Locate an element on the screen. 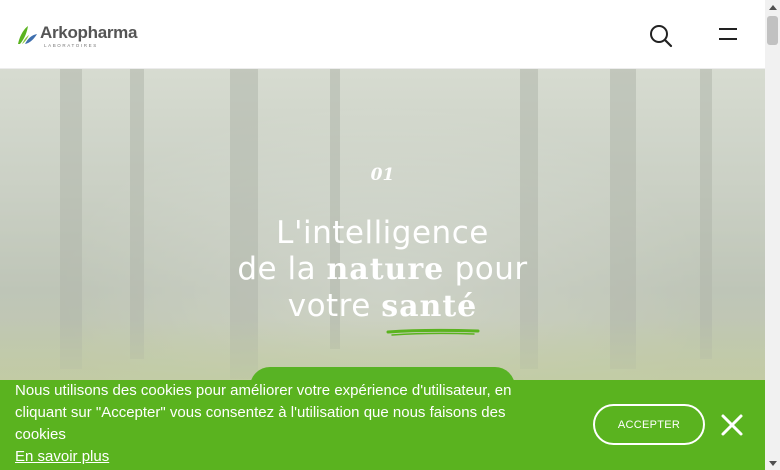  arrow-up-icon is located at coordinates (772, 7).